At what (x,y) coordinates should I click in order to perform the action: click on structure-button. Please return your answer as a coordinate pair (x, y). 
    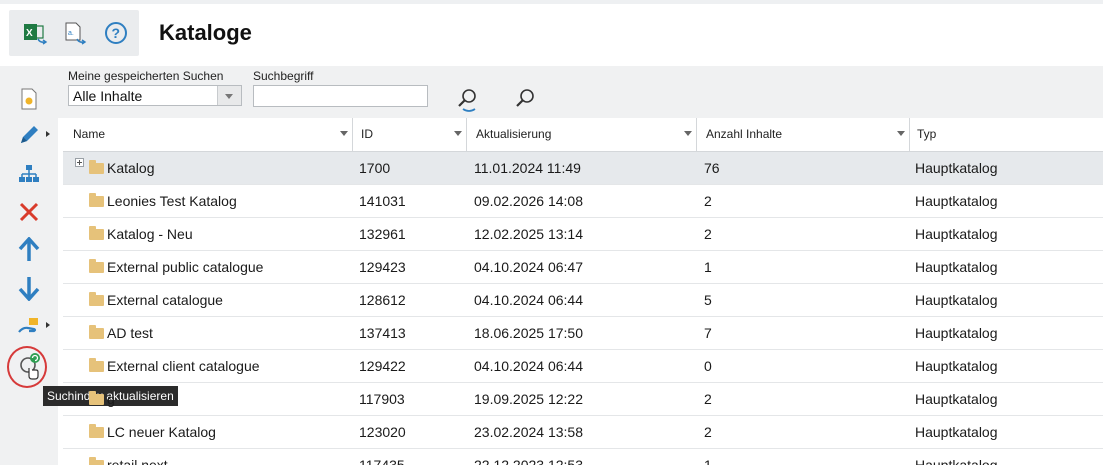
    Looking at the image, I should click on (29, 174).